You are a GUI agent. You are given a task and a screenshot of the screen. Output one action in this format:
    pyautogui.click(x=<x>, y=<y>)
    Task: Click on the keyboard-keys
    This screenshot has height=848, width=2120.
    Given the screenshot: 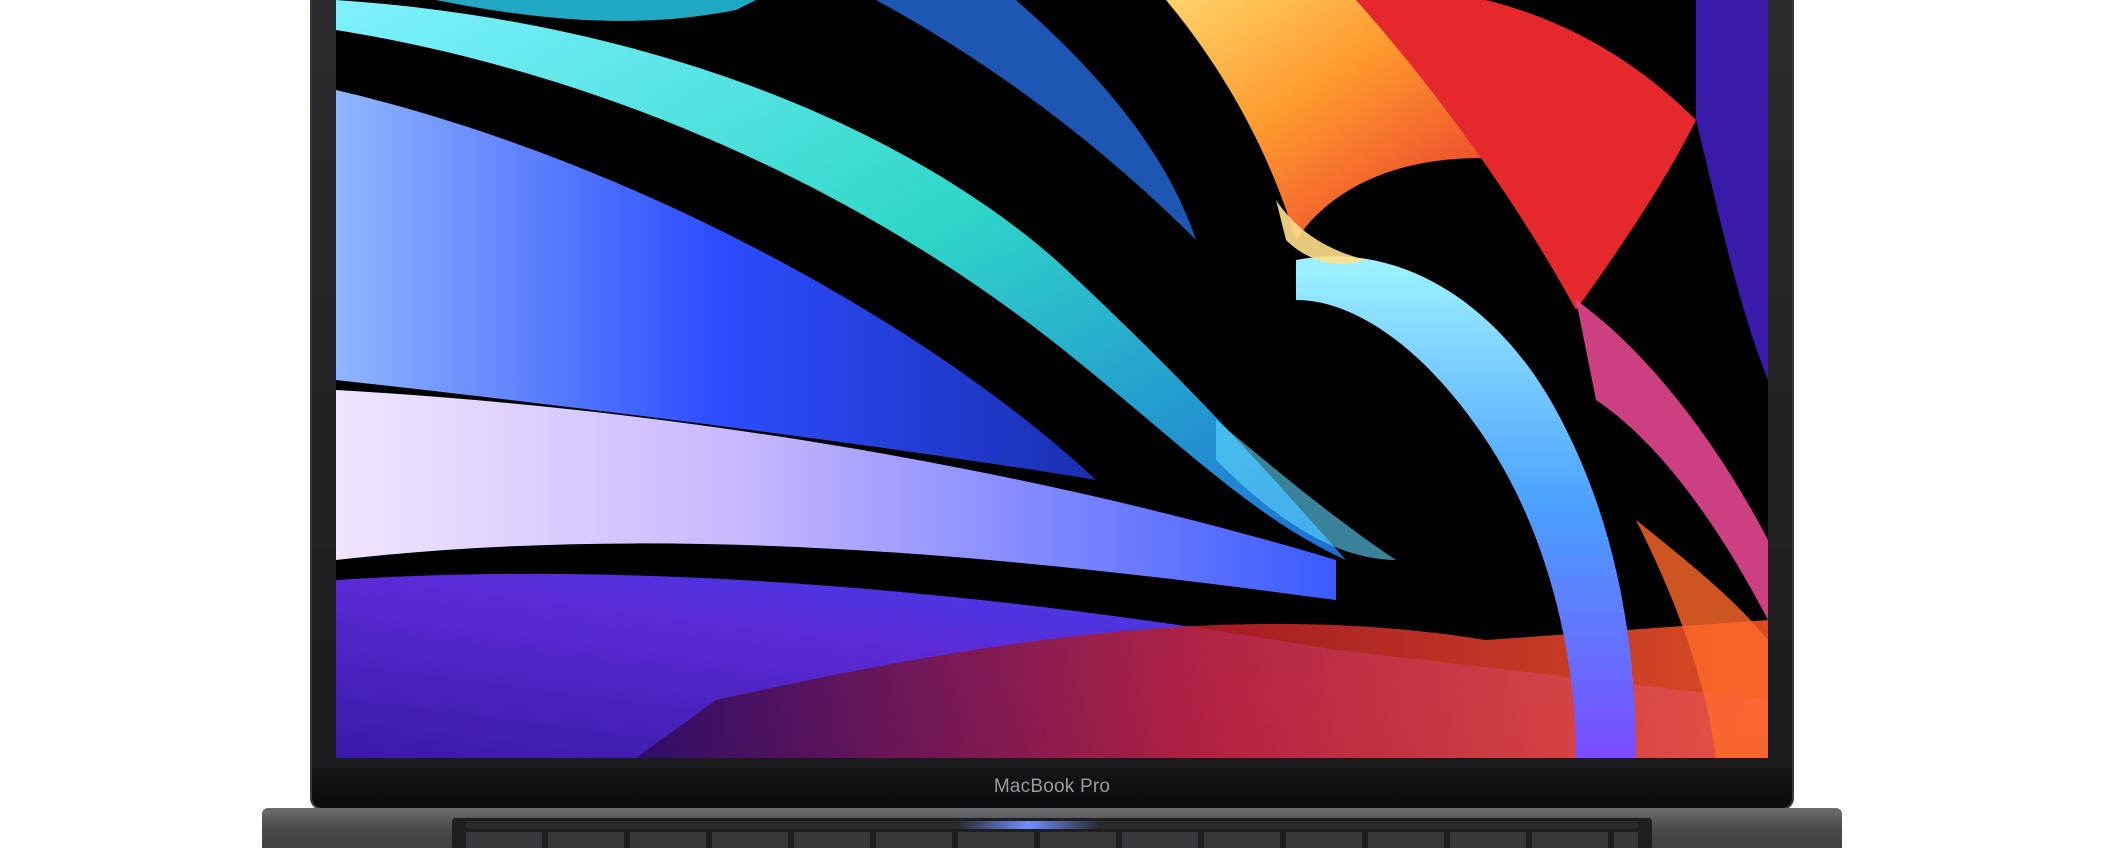 What is the action you would take?
    pyautogui.click(x=1052, y=840)
    